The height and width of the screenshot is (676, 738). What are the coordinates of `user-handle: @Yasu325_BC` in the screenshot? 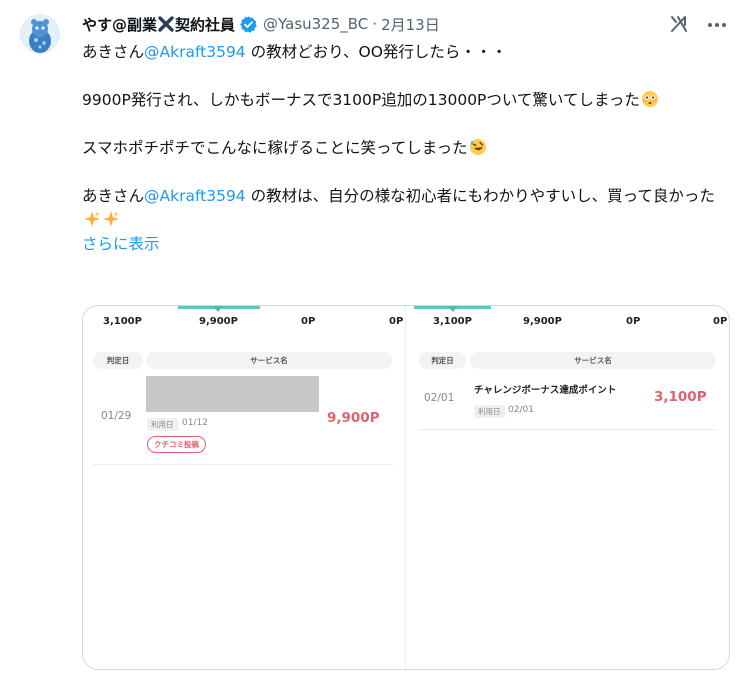 It's located at (315, 24).